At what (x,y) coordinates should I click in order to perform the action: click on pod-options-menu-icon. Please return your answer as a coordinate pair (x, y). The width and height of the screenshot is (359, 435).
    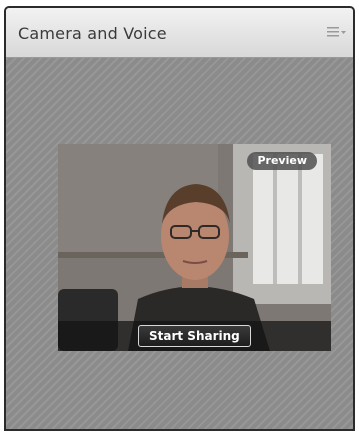
    Looking at the image, I should click on (336, 32).